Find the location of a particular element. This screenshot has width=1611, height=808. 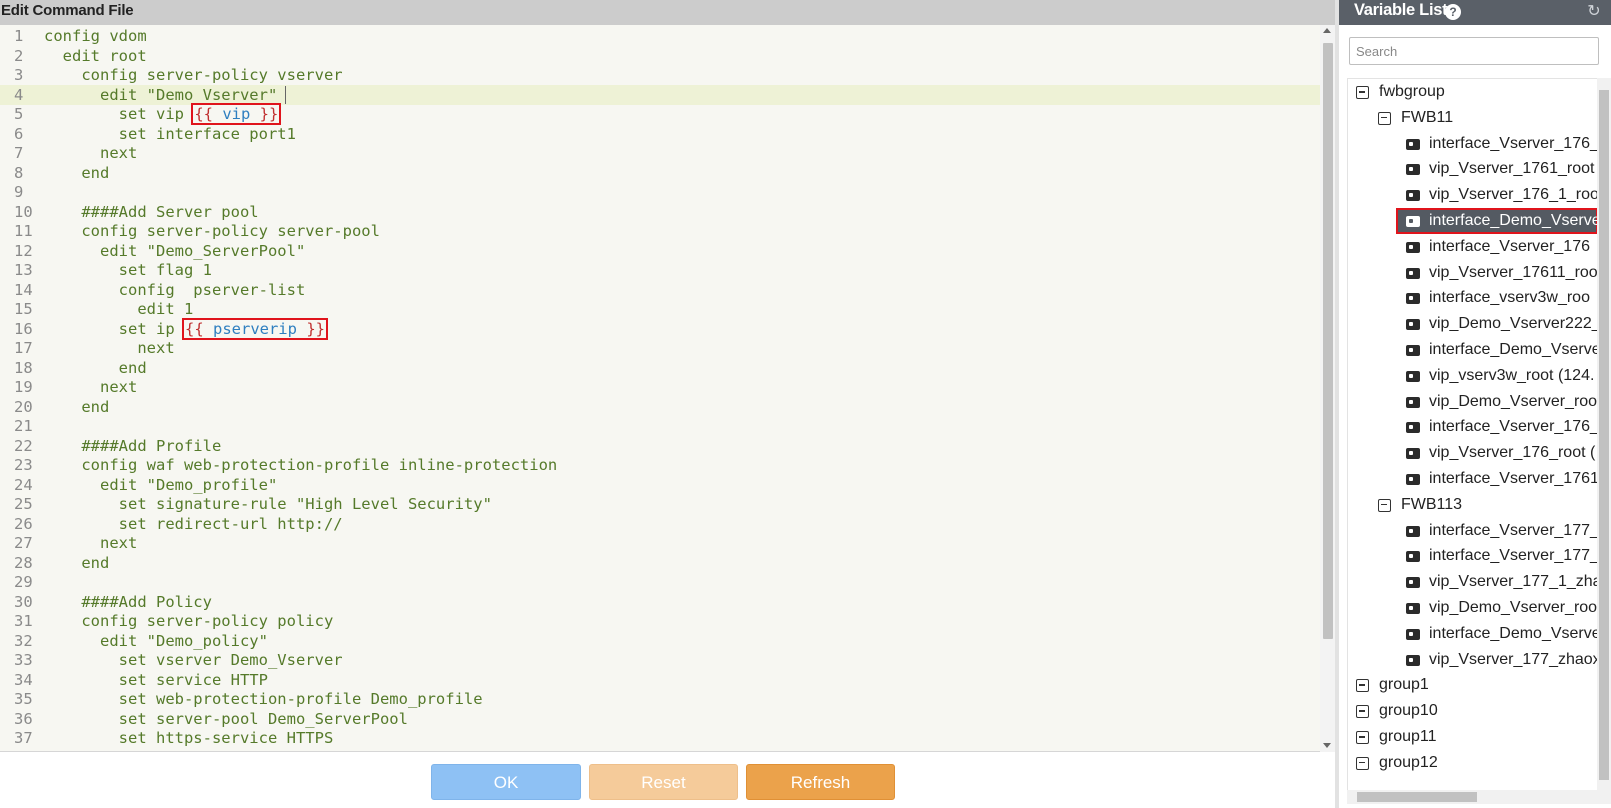

tree-scroll-thumb is located at coordinates (1604, 435).